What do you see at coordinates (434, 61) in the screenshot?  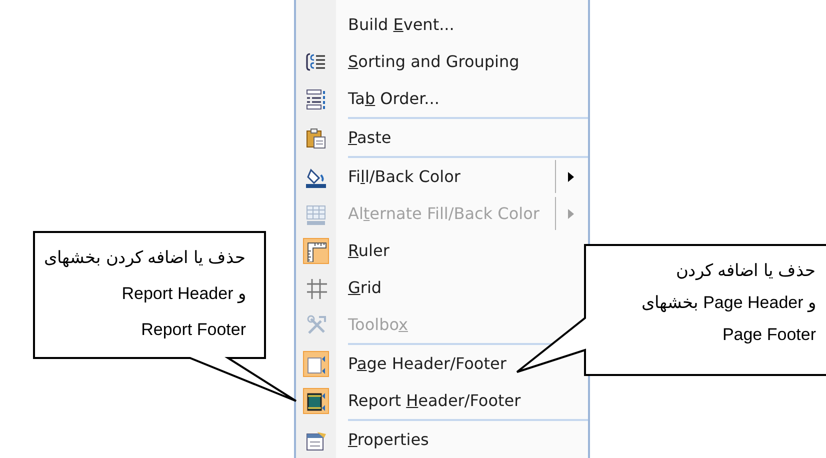 I see `menu-item: Sorting and Grouping` at bounding box center [434, 61].